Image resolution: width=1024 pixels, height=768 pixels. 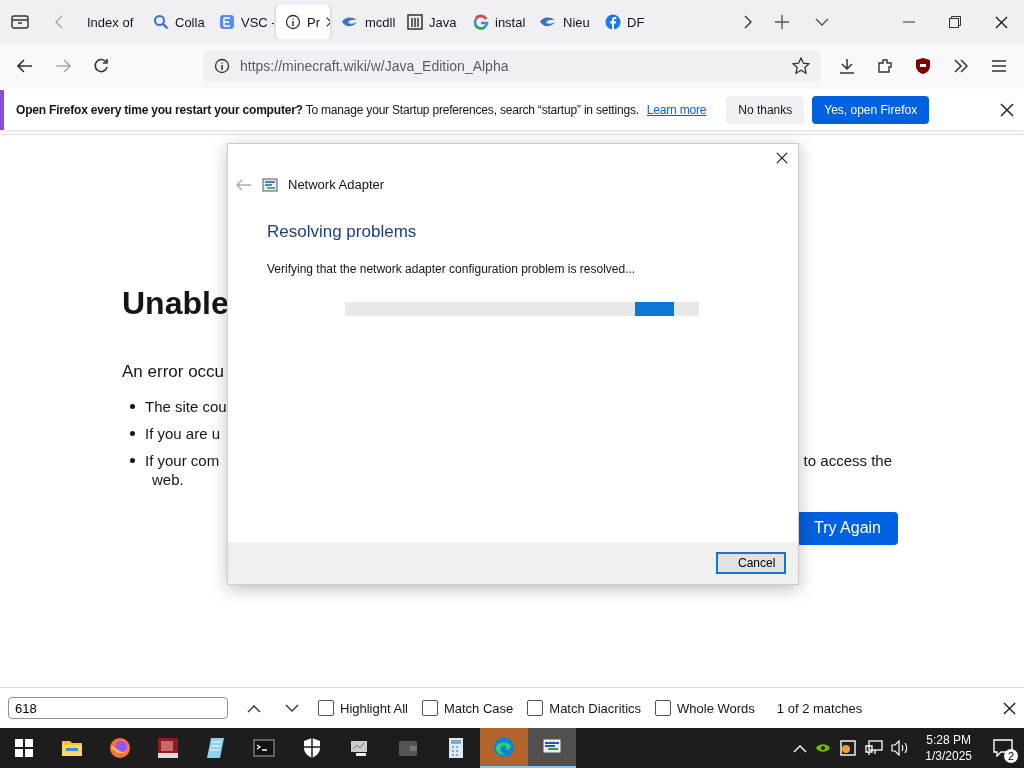 What do you see at coordinates (430, 22) in the screenshot?
I see `browser-tab: Java` at bounding box center [430, 22].